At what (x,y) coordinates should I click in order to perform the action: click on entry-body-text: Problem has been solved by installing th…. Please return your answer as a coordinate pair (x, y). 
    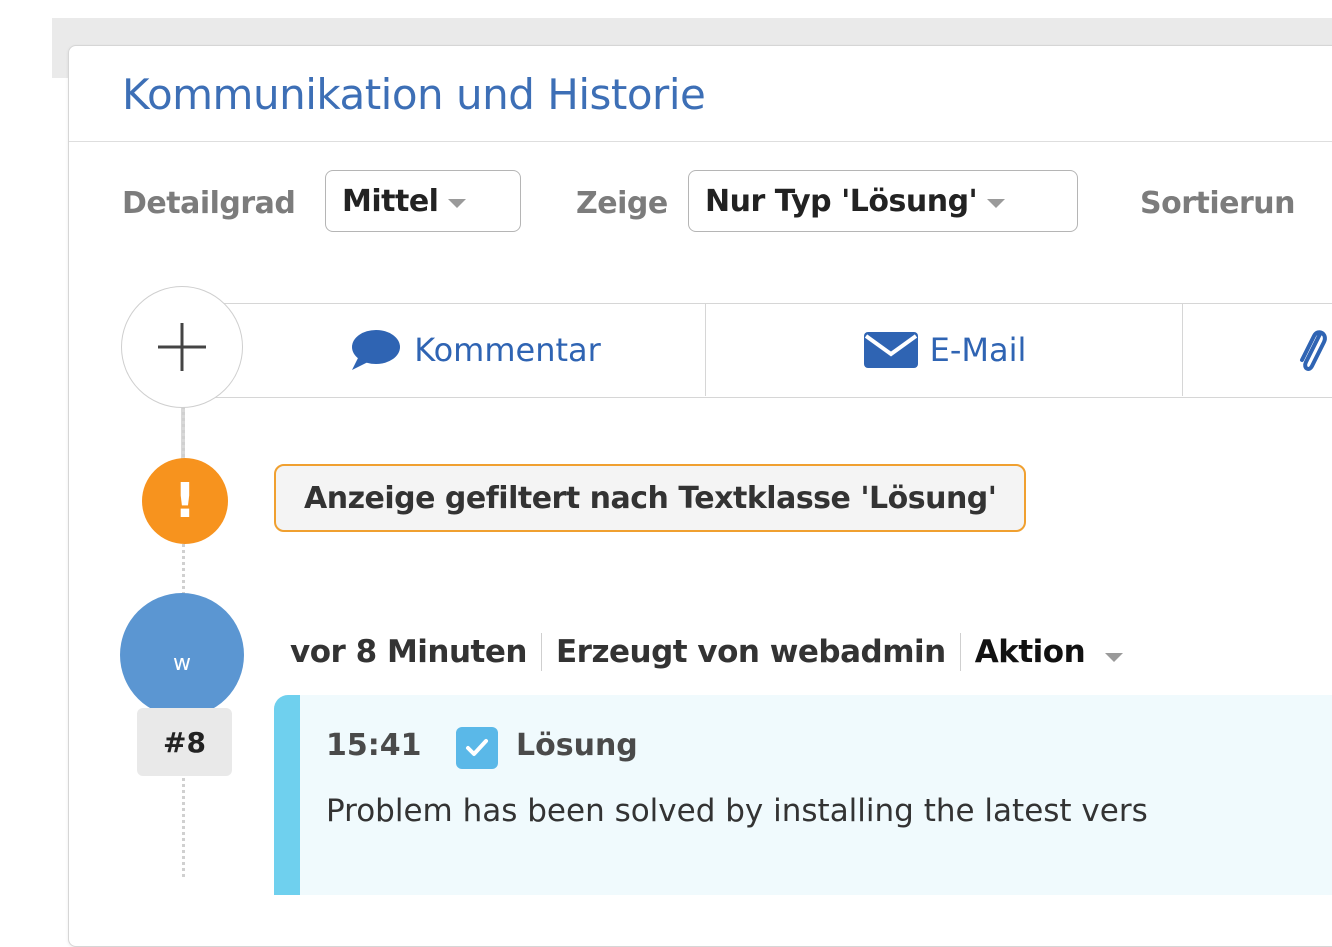
    Looking at the image, I should click on (737, 811).